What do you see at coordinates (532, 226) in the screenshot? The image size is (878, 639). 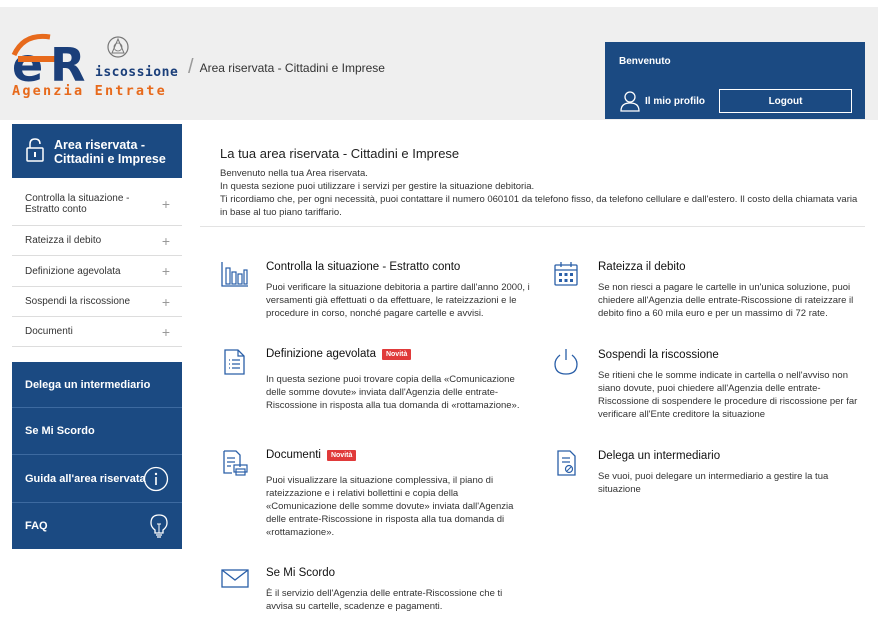 I see `divider` at bounding box center [532, 226].